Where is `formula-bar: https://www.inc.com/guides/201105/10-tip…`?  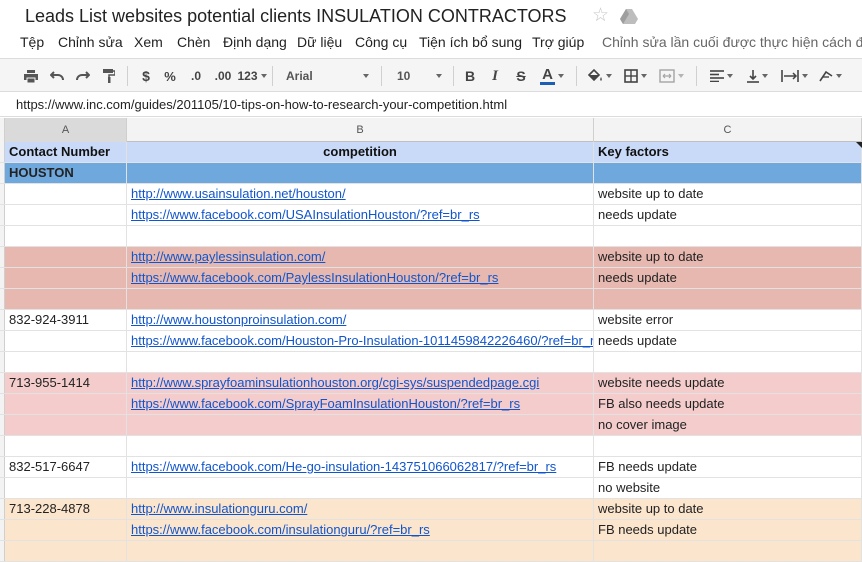
formula-bar: https://www.inc.com/guides/201105/10-tip… is located at coordinates (431, 105).